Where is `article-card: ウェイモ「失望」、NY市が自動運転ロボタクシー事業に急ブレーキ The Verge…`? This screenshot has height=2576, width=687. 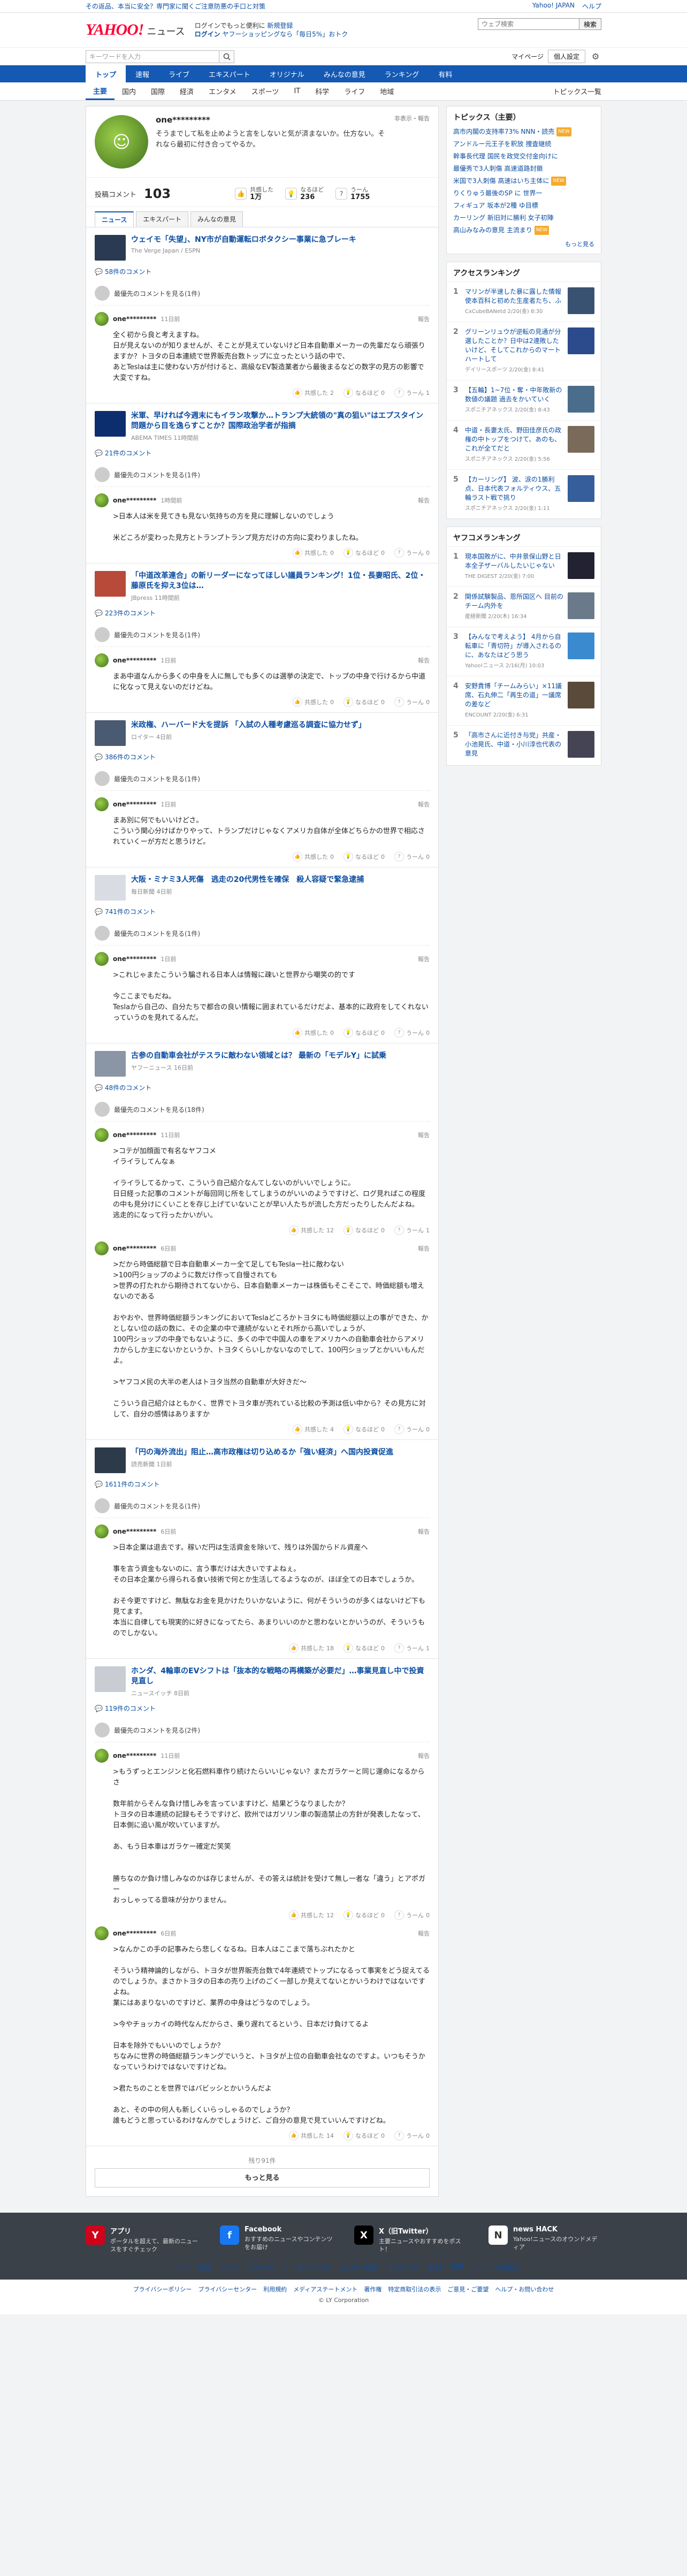
article-card: ウェイモ「失望」、NY市が自動運転ロボタクシー事業に急ブレーキ The Verge… is located at coordinates (262, 248).